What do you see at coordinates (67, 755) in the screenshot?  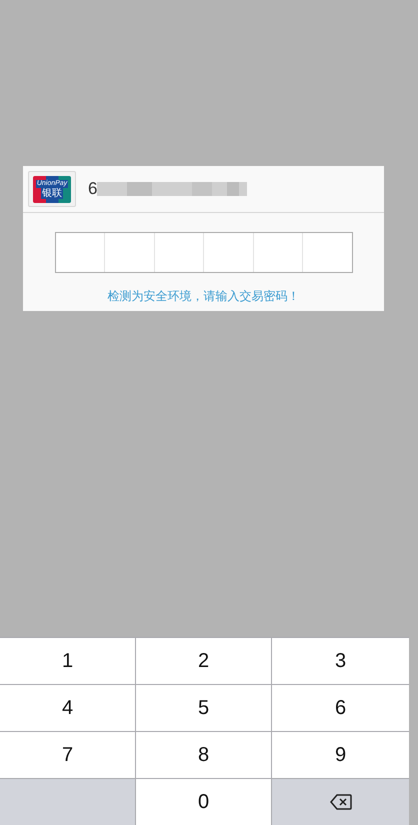 I see `digit-key: 7` at bounding box center [67, 755].